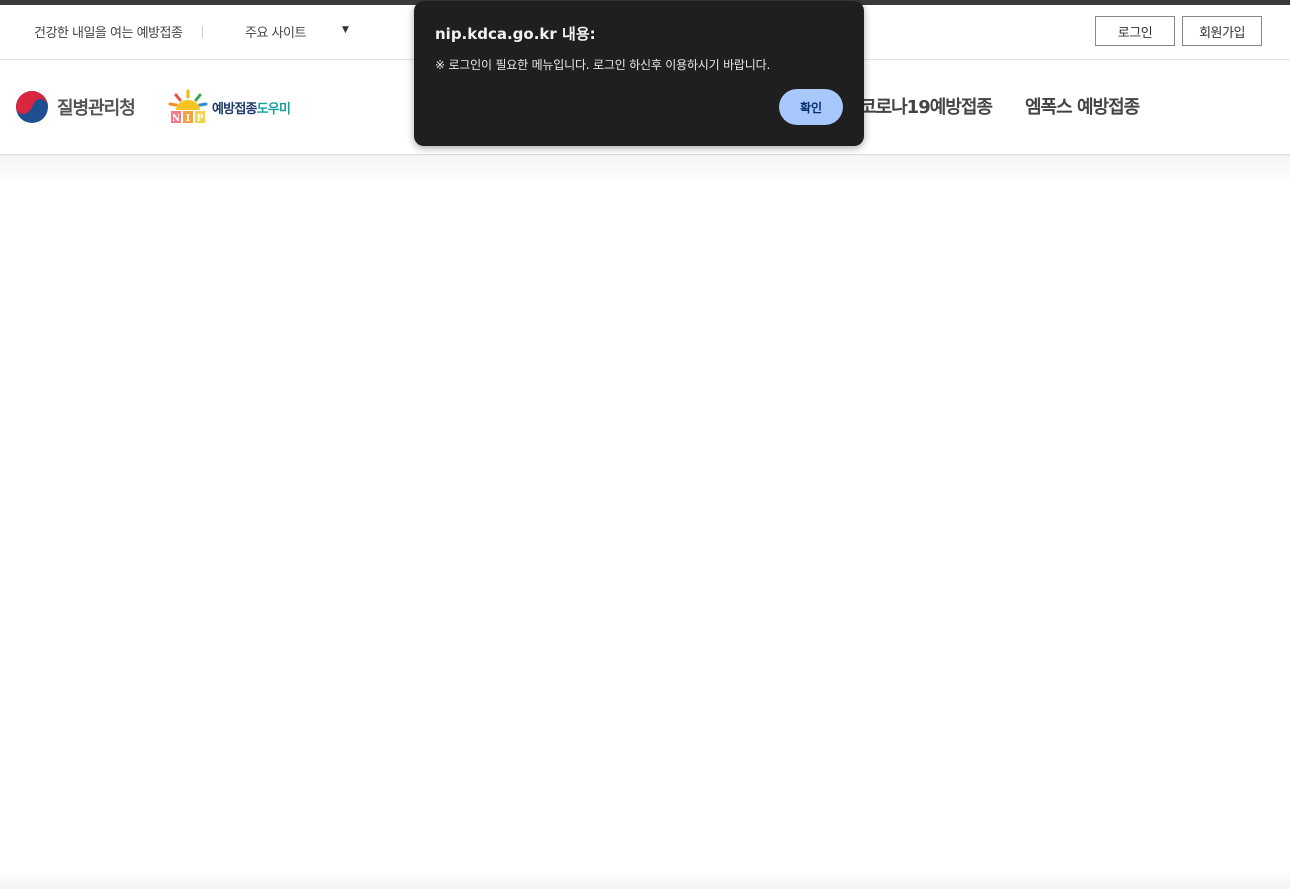  What do you see at coordinates (188, 119) in the screenshot?
I see `svg-text: I` at bounding box center [188, 119].